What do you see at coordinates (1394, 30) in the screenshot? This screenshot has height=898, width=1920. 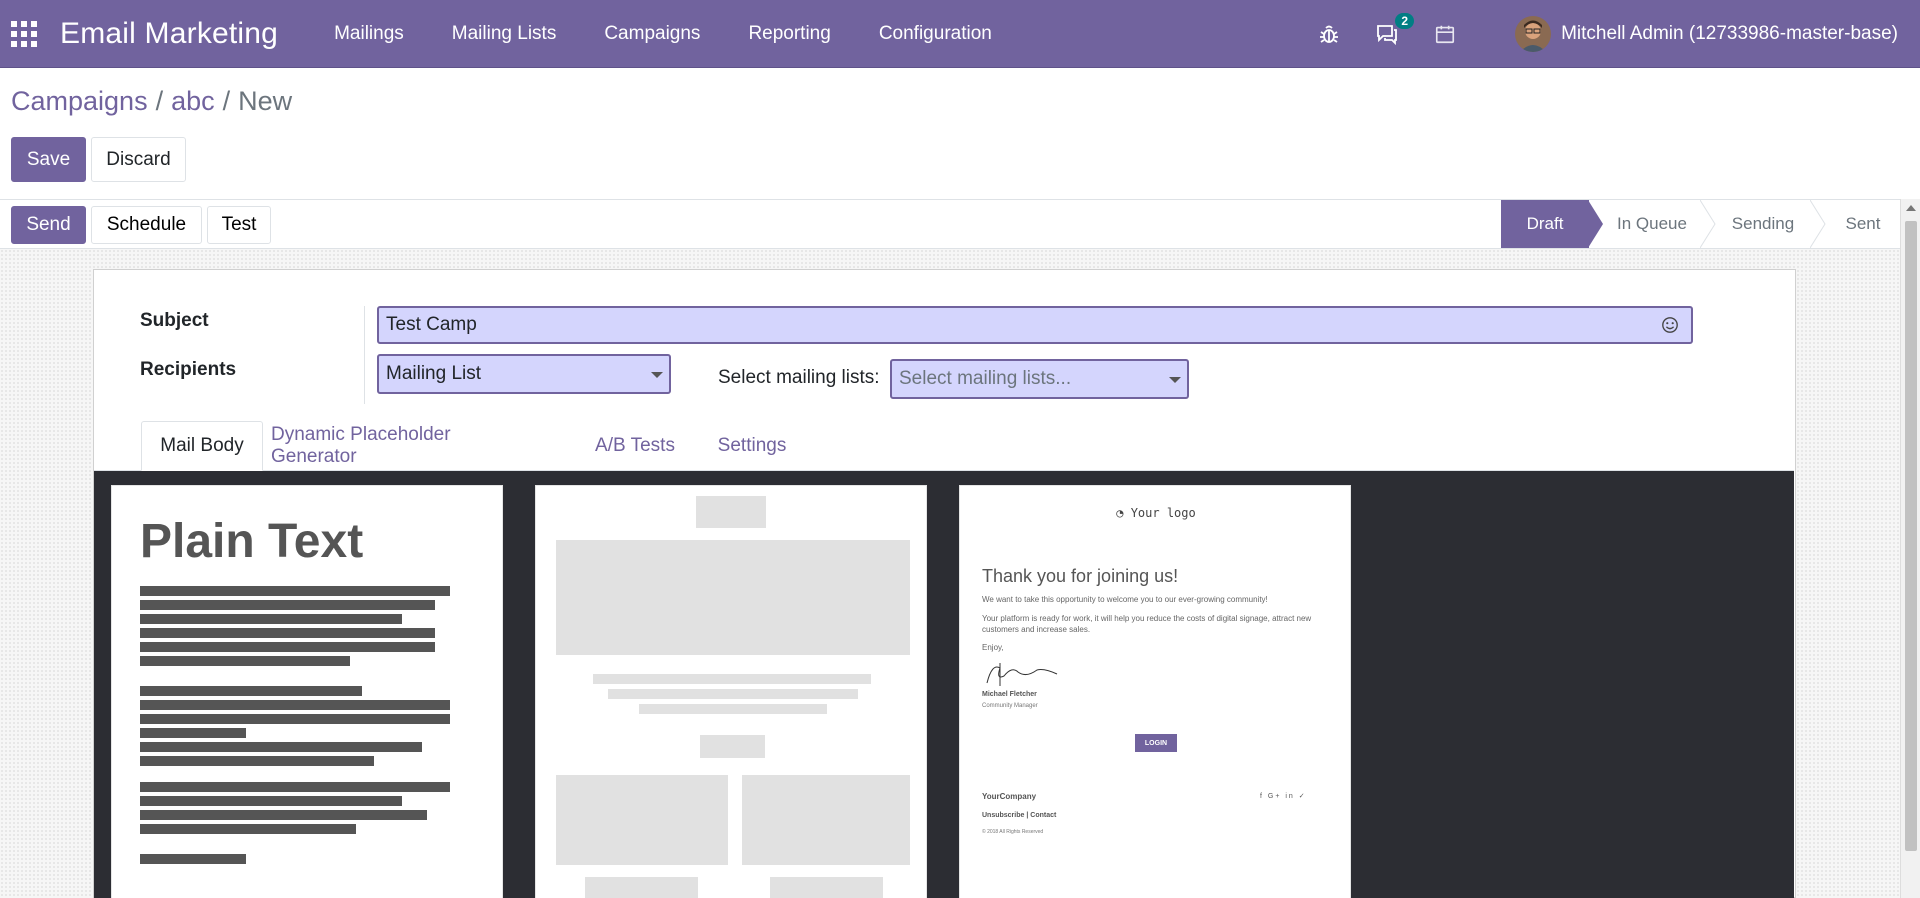 I see `chat-icon: 2` at bounding box center [1394, 30].